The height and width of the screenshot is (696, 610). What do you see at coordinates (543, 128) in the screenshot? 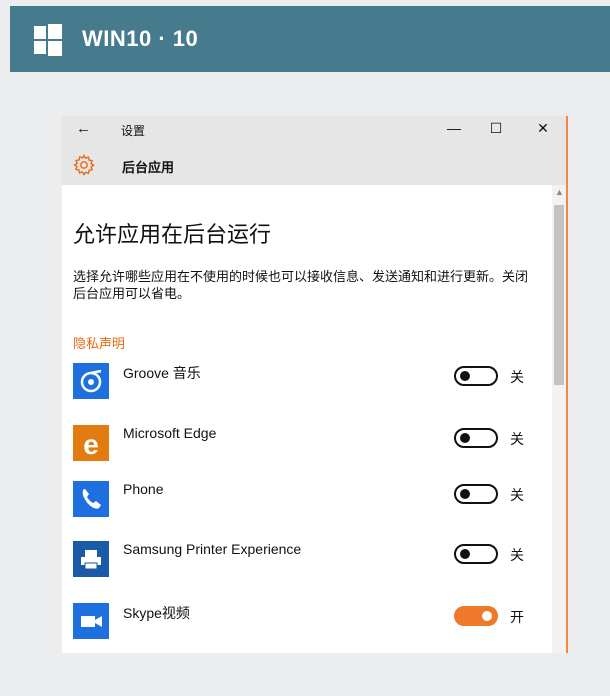
I see `close-button: ✕` at bounding box center [543, 128].